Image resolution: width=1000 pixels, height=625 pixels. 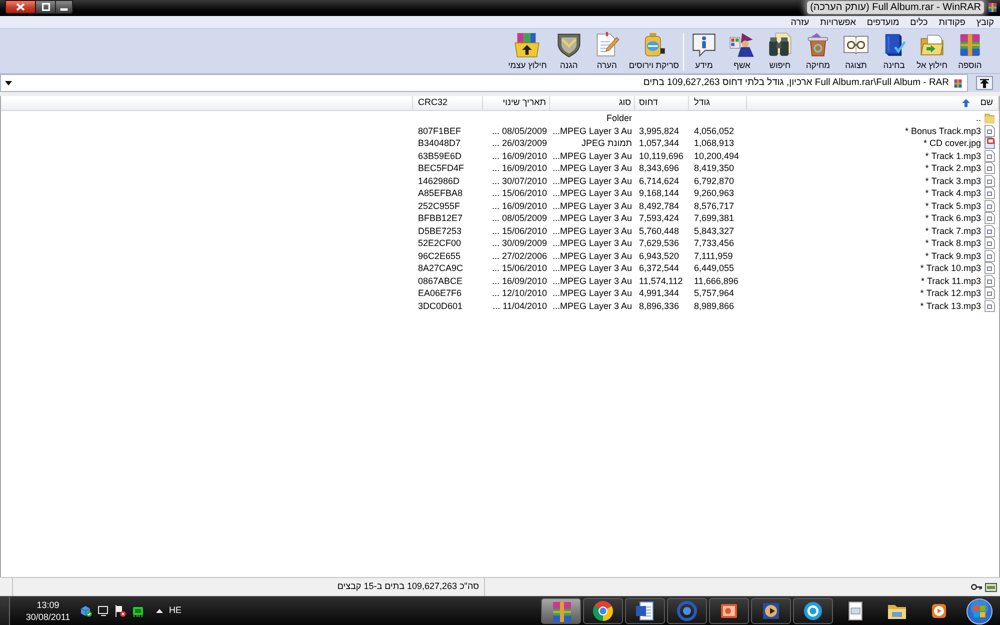 I want to click on address-field: Full Album.rar\Full Album - RAR ארכיון, גודל בלתי דחוס 109,627,263 בתים, so click(x=484, y=83).